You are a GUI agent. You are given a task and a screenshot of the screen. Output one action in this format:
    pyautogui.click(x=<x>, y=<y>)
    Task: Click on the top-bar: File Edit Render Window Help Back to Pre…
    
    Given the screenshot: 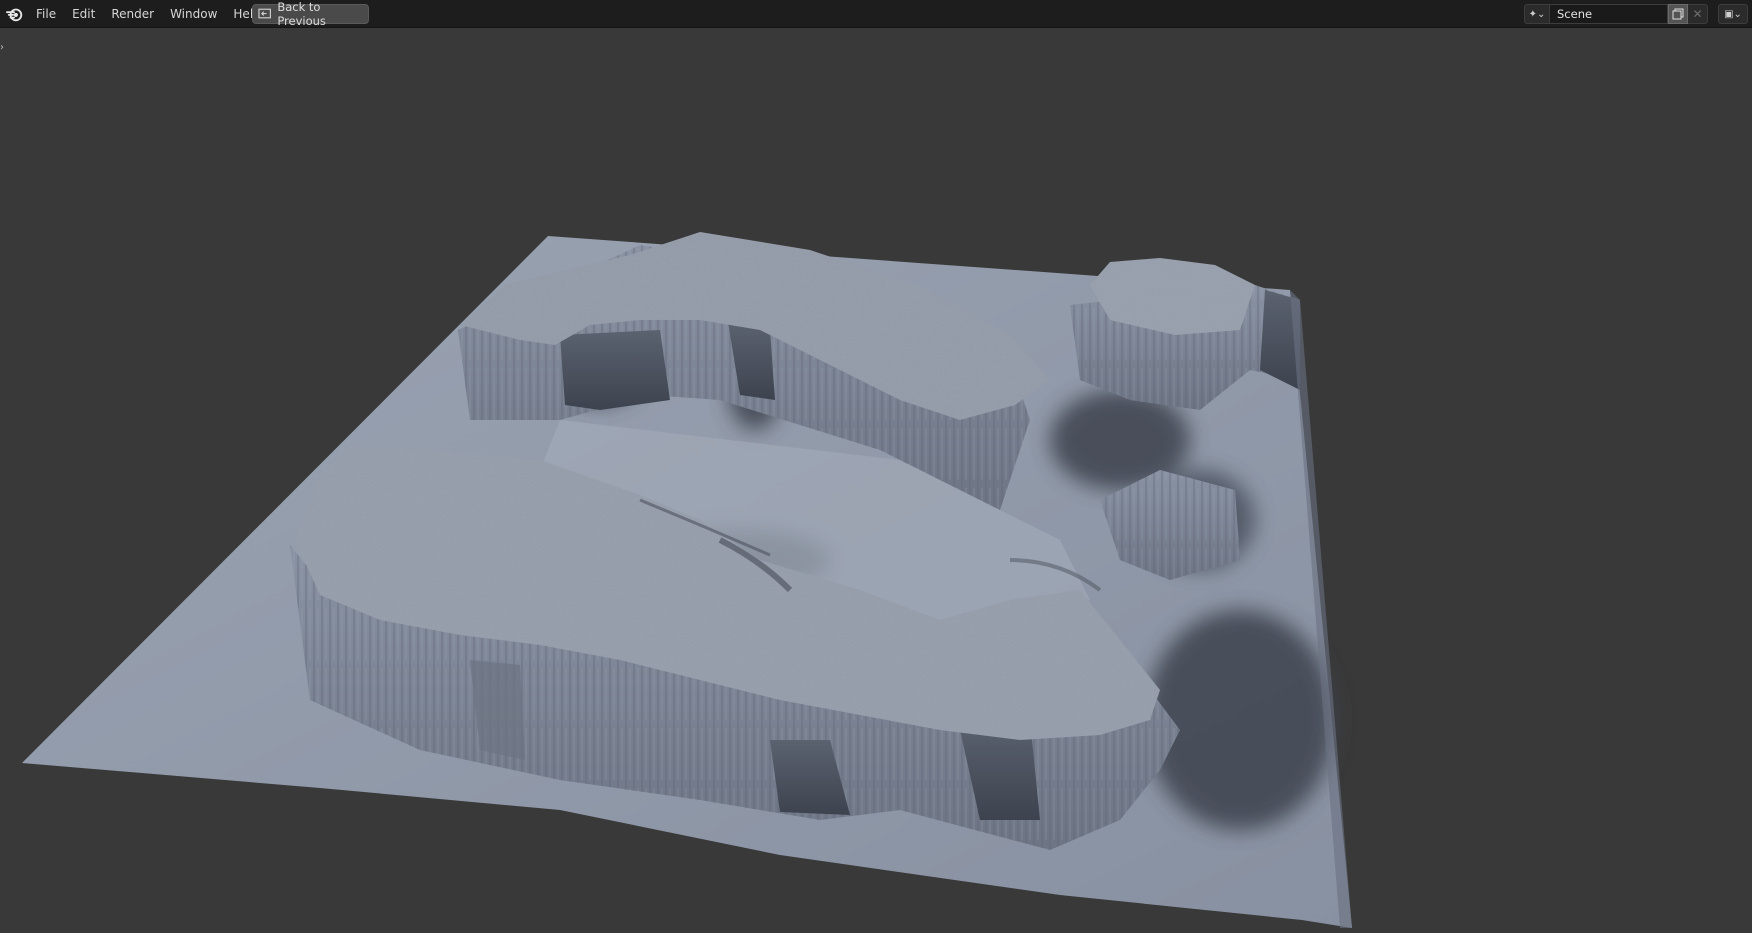 What is the action you would take?
    pyautogui.click(x=876, y=14)
    